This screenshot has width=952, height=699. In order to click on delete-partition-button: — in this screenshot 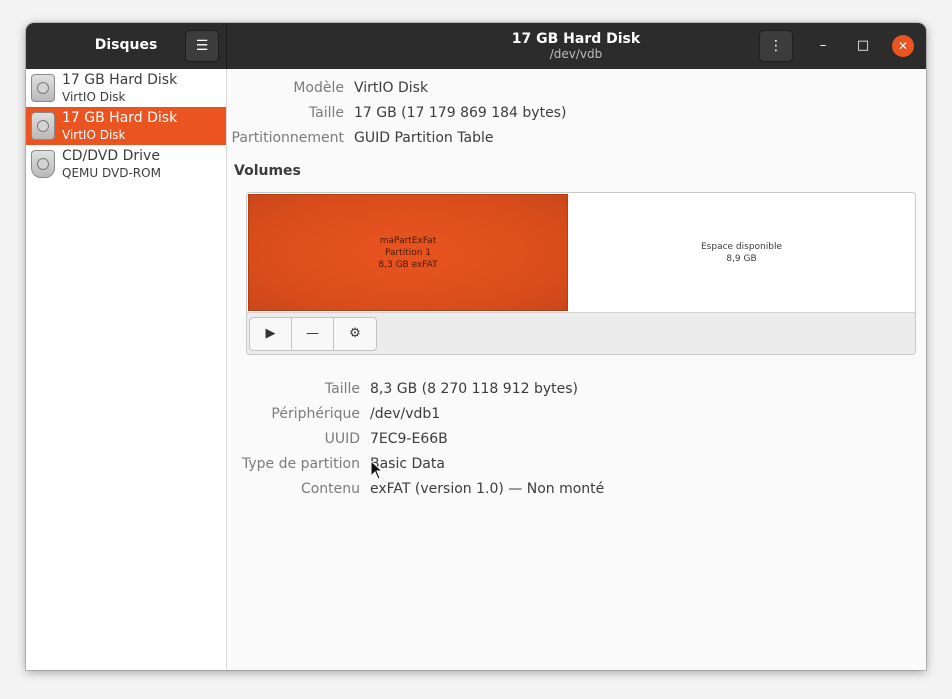, I will do `click(313, 334)`.